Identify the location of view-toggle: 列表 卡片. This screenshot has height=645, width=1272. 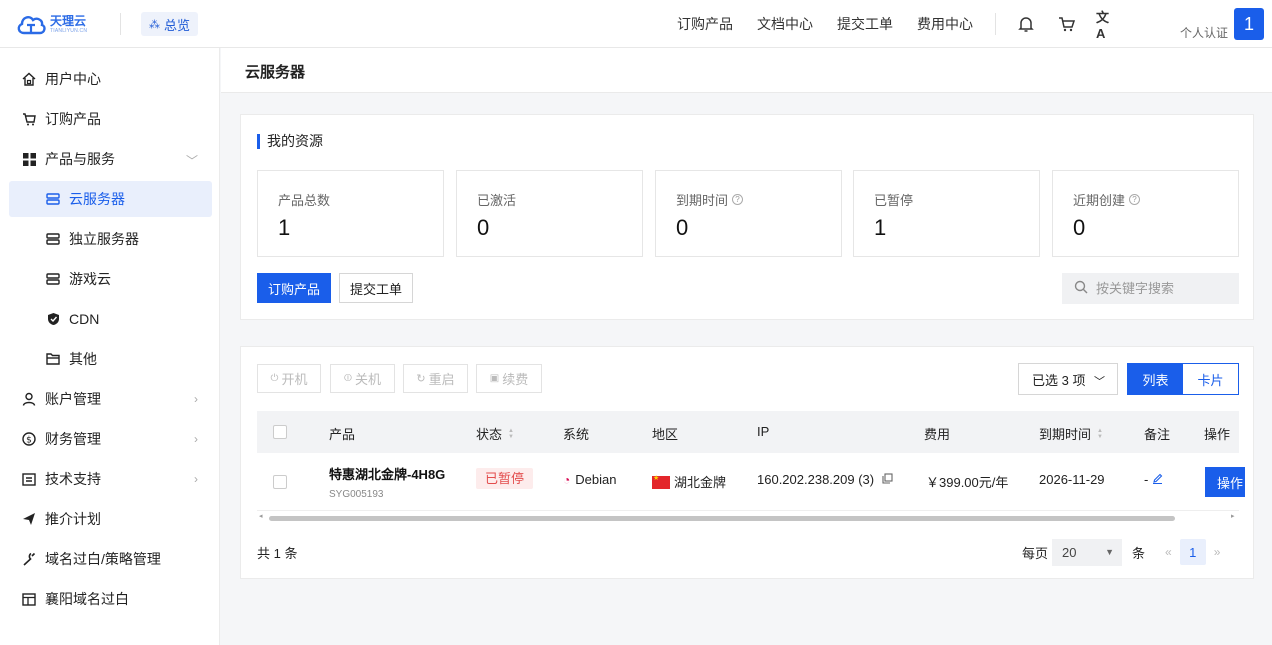
(1183, 379).